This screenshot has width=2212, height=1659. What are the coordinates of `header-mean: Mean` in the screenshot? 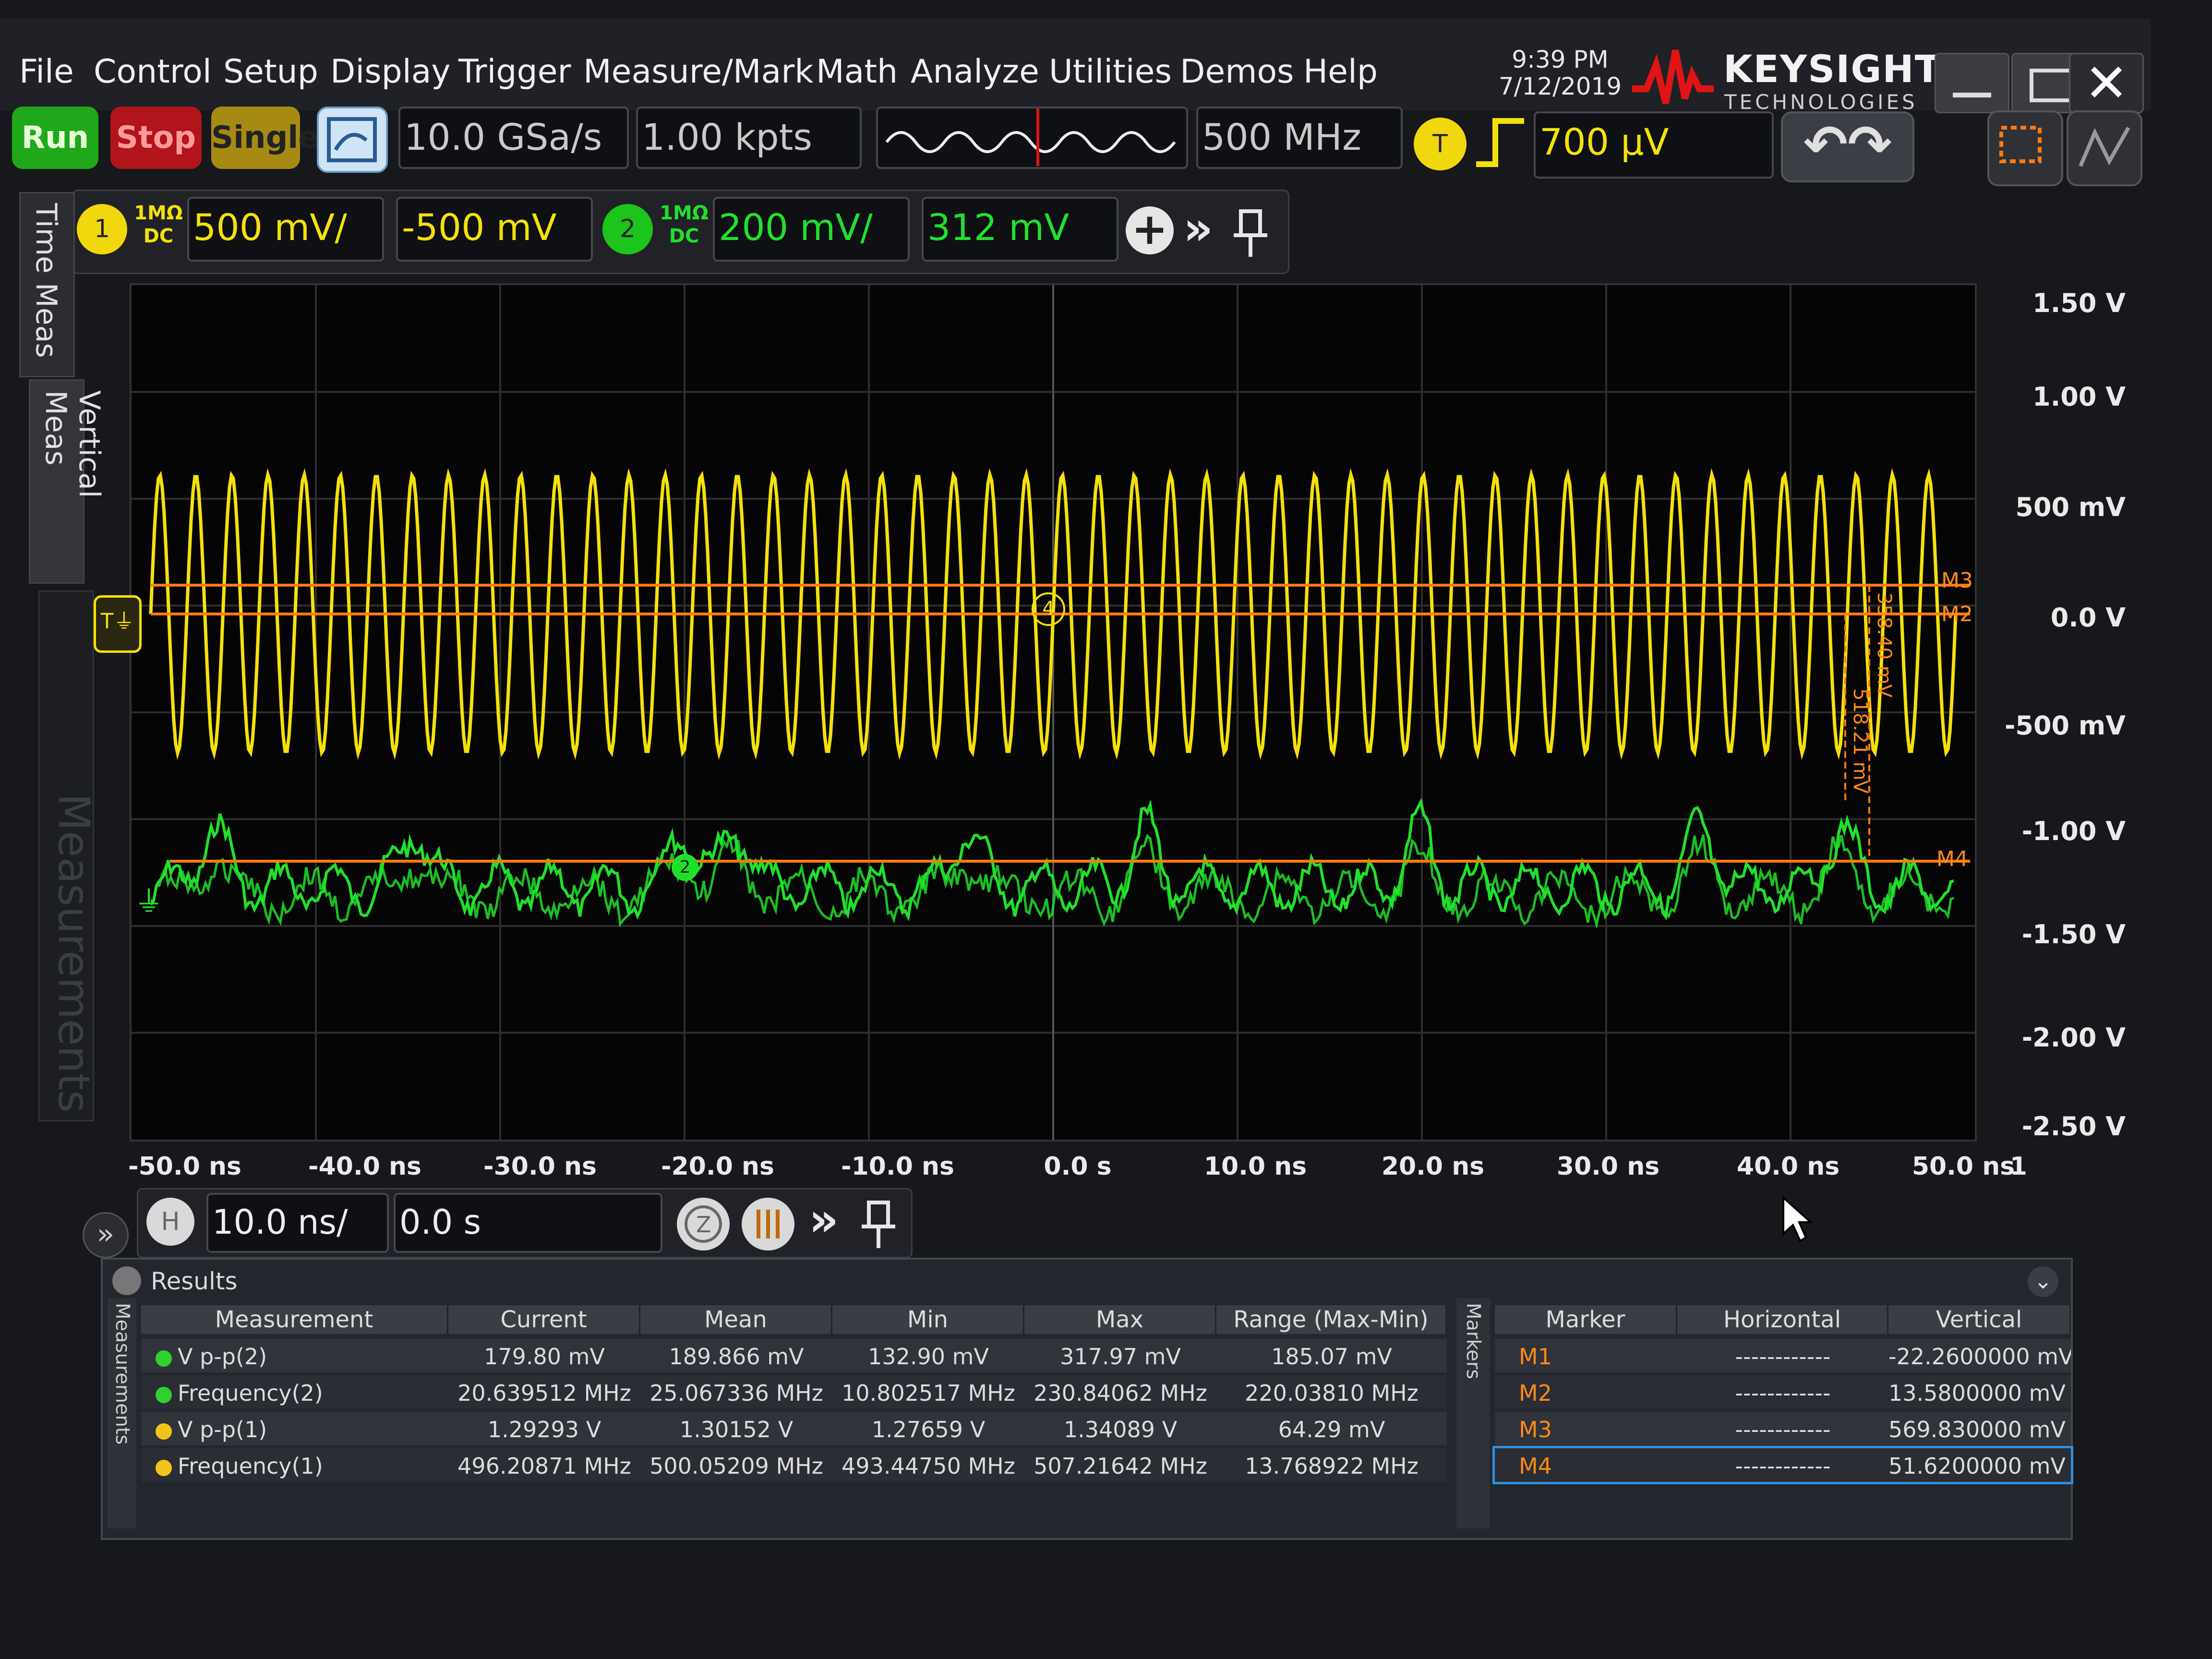 It's located at (736, 1319).